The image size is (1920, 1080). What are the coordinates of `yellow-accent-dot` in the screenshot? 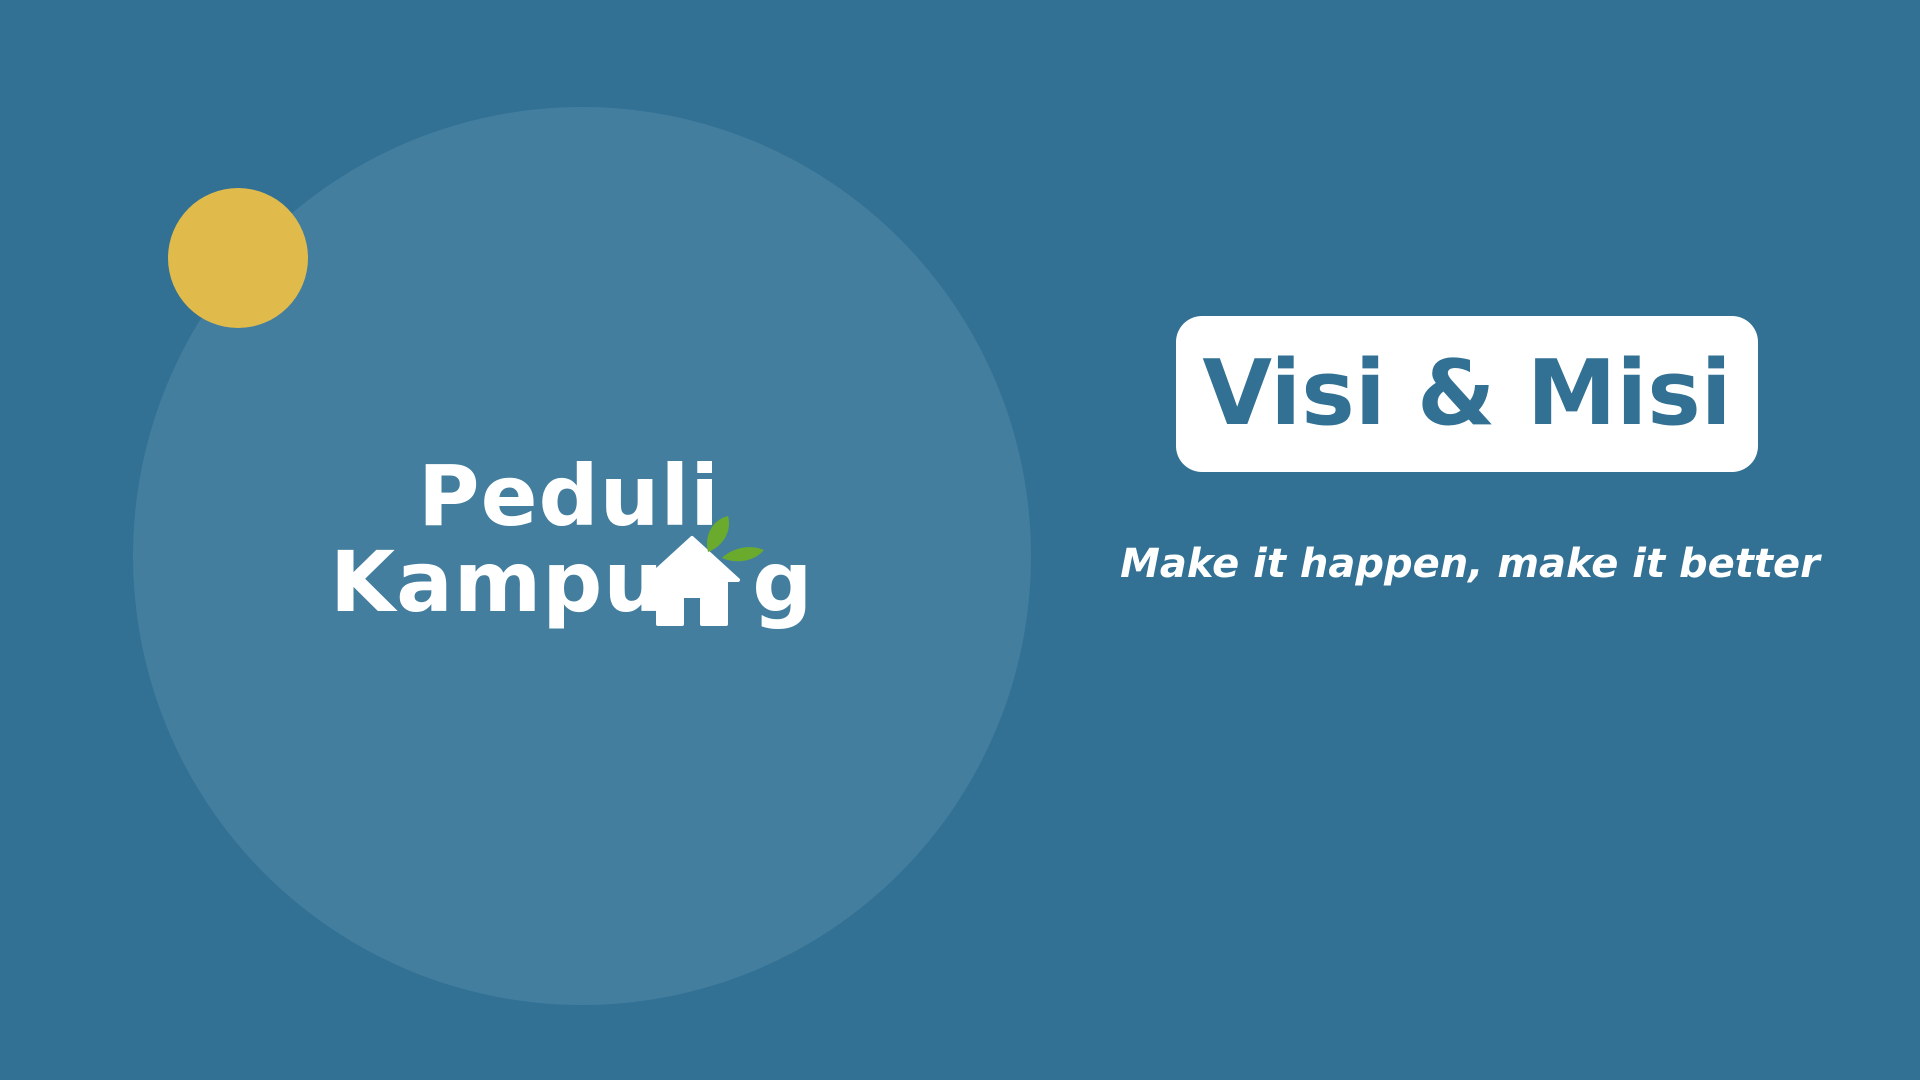 It's located at (238, 258).